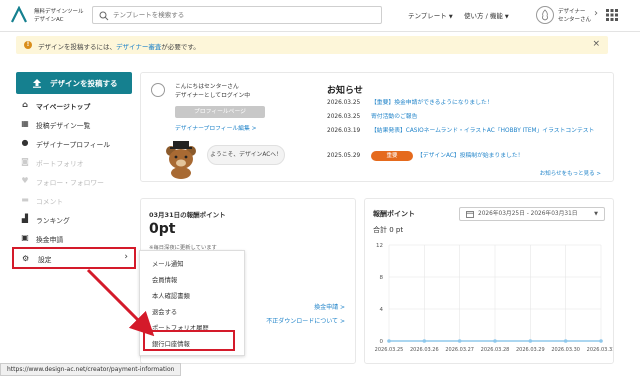 Image resolution: width=640 pixels, height=376 pixels. I want to click on grid-icon: ▦, so click(25, 123).